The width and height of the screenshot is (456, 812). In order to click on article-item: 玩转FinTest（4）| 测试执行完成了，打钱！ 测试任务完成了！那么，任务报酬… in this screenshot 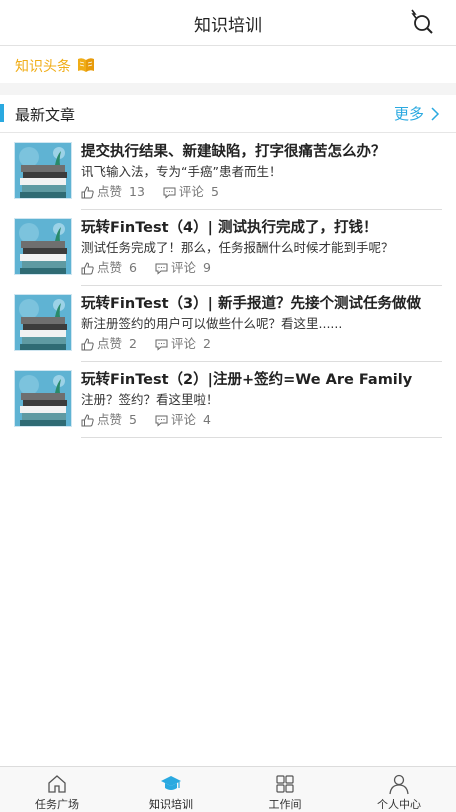, I will do `click(228, 248)`.